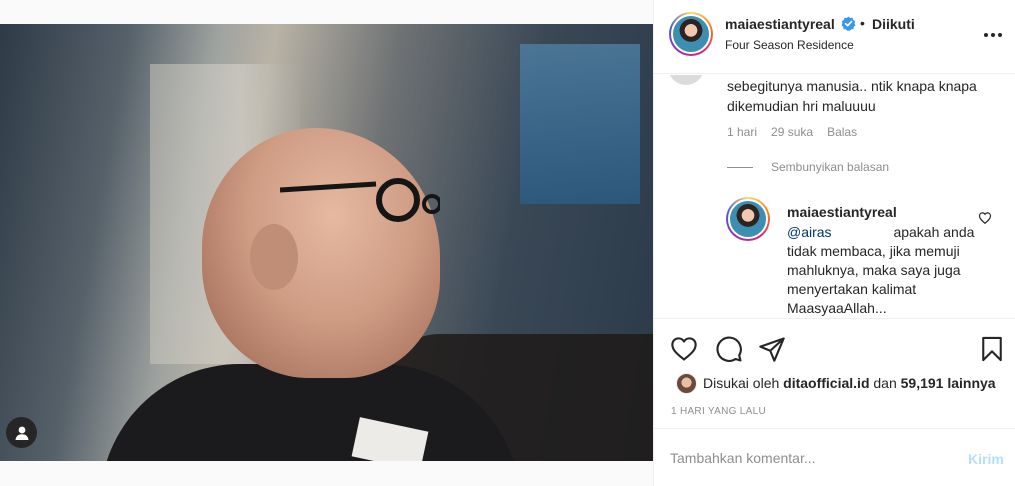 This screenshot has height=486, width=1015. I want to click on more-options-button, so click(995, 35).